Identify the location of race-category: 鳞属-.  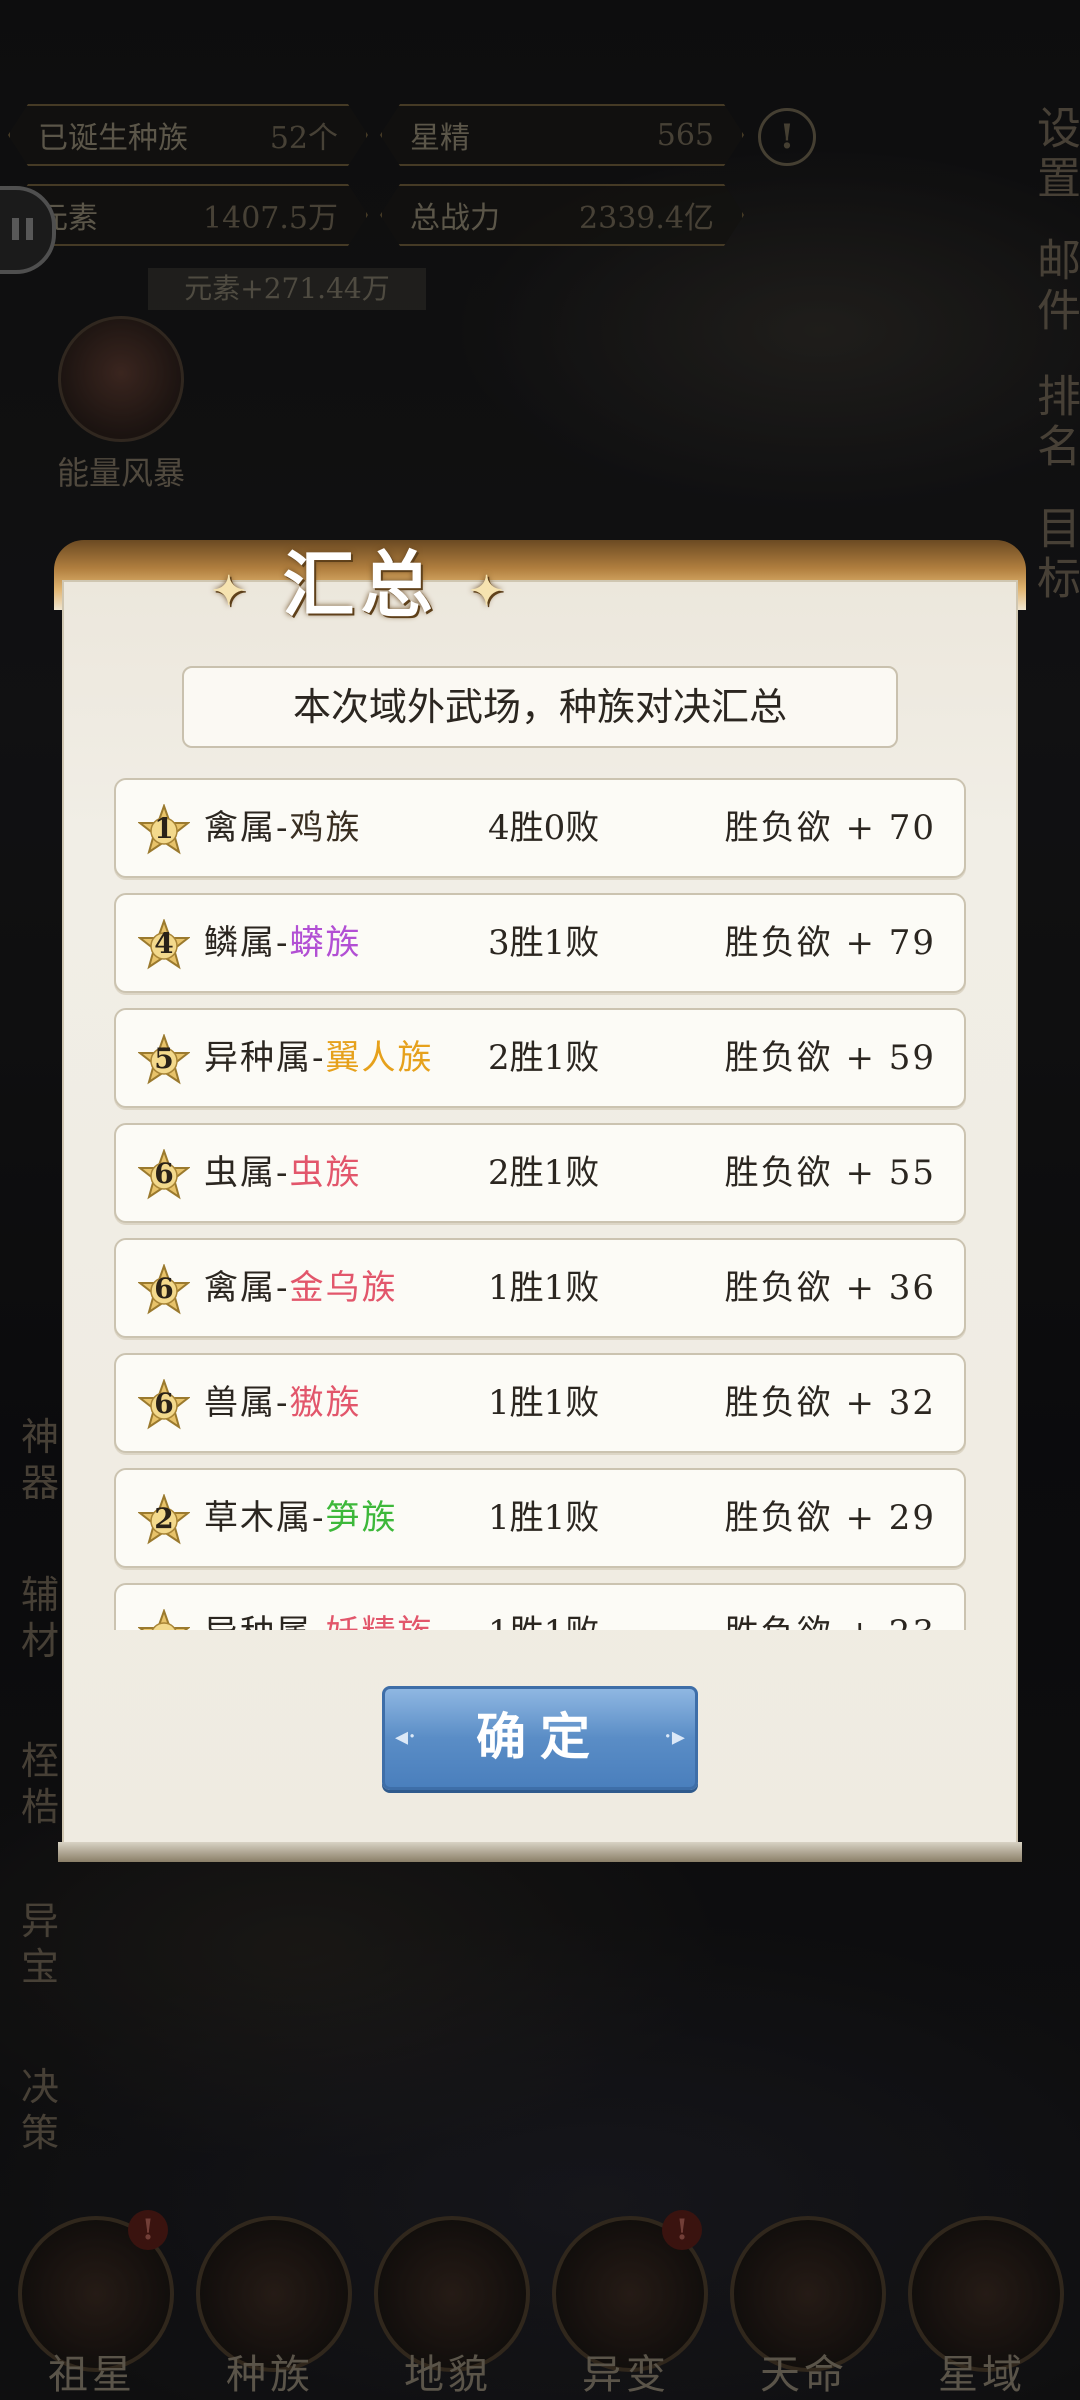
(247, 943).